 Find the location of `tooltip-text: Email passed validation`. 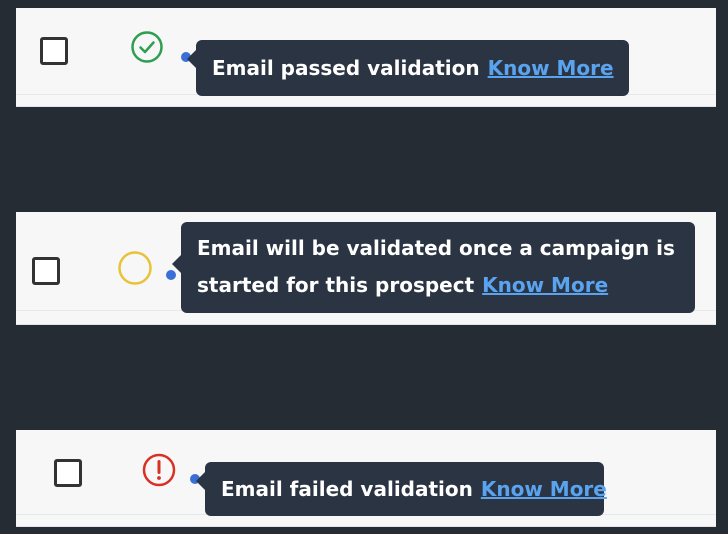

tooltip-text: Email passed validation is located at coordinates (346, 68).